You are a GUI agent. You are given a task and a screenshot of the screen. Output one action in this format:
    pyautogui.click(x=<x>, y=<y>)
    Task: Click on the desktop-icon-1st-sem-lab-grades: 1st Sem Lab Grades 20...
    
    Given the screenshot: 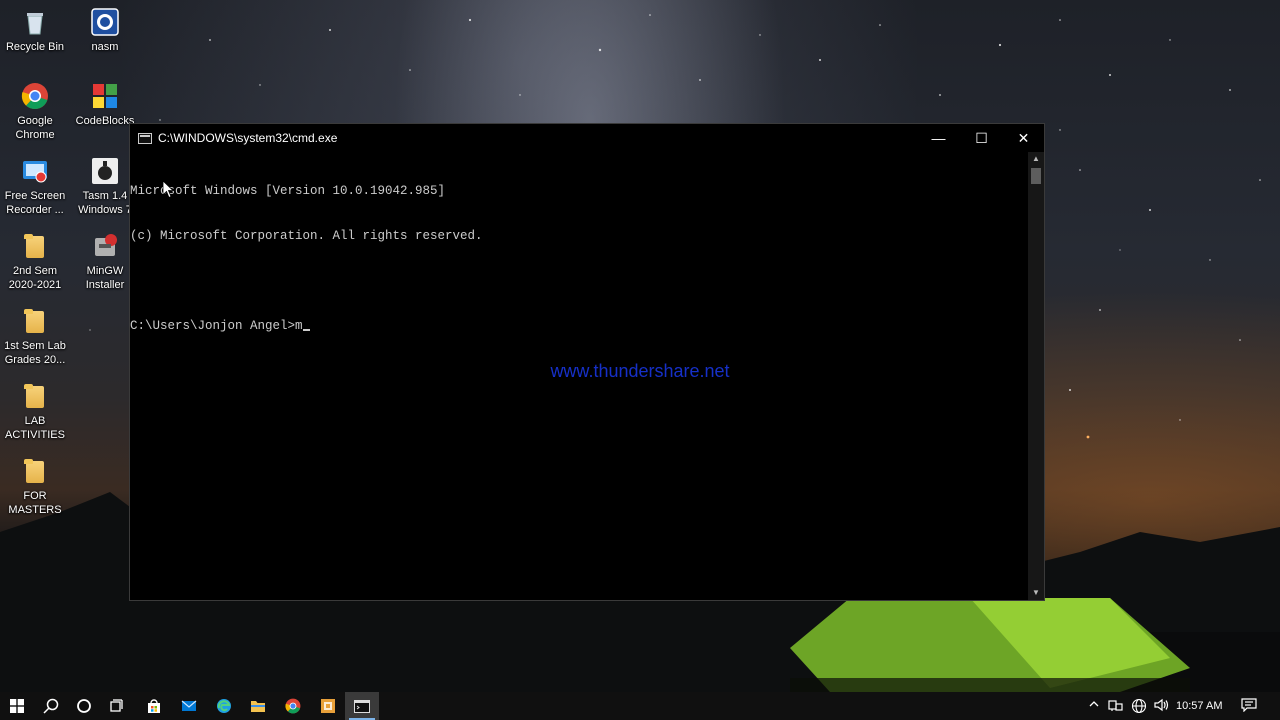 What is the action you would take?
    pyautogui.click(x=35, y=338)
    